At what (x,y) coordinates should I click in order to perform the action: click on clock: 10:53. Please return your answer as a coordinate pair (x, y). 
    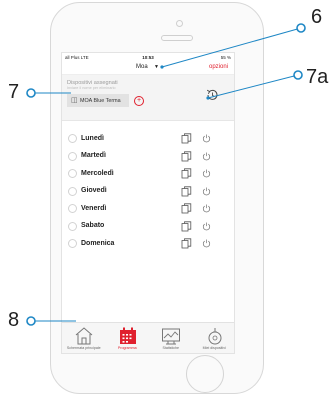
    Looking at the image, I should click on (148, 57).